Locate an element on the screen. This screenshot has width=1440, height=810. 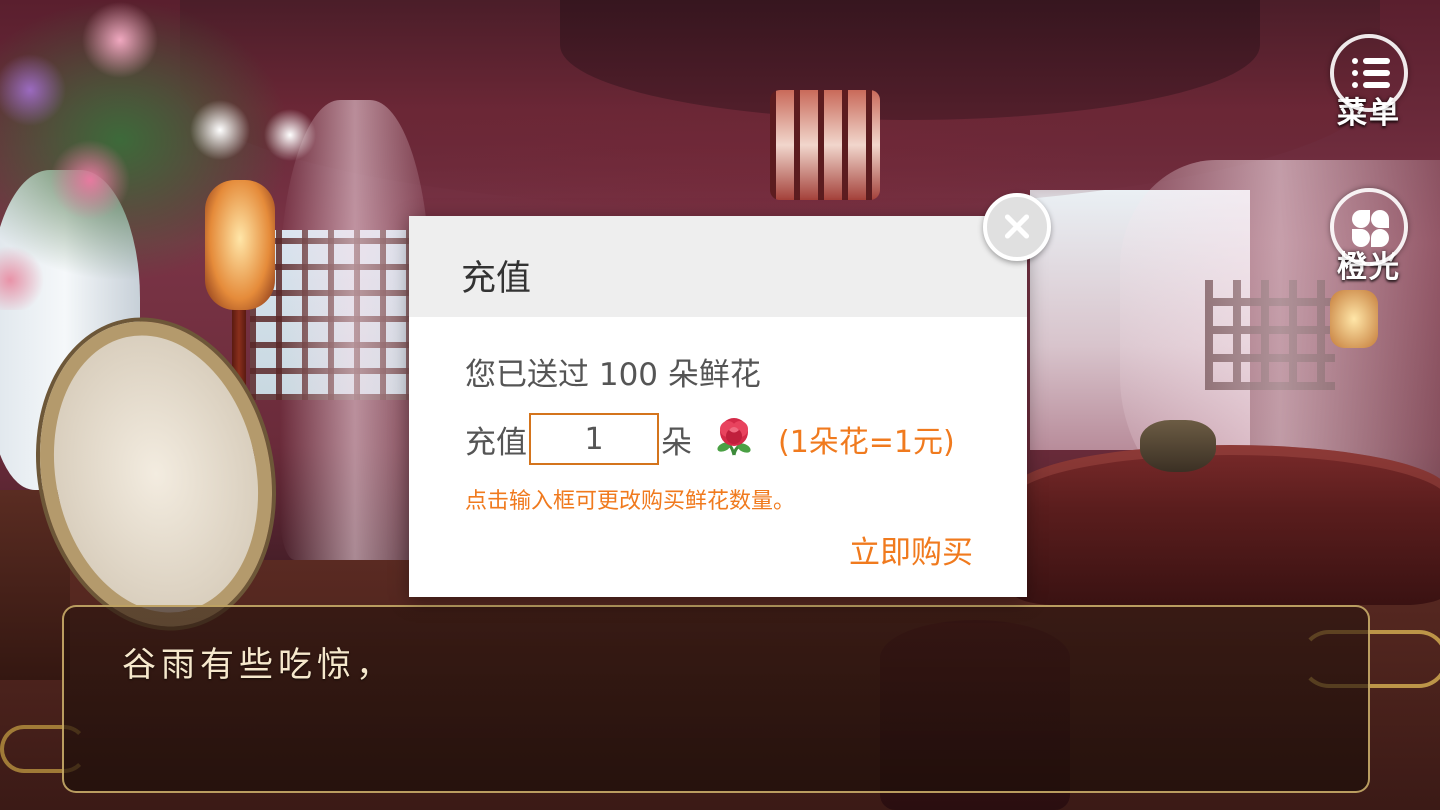
dialogue-text: 谷雨有些吃惊， is located at coordinates (258, 665).